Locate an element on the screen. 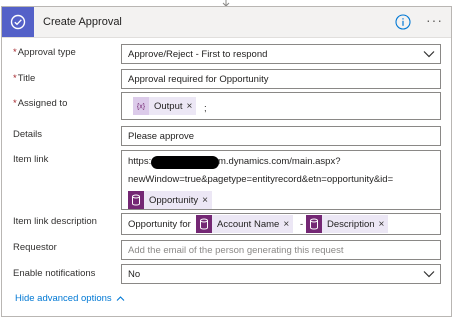 The image size is (454, 319). output-token: {x} Output × is located at coordinates (165, 106).